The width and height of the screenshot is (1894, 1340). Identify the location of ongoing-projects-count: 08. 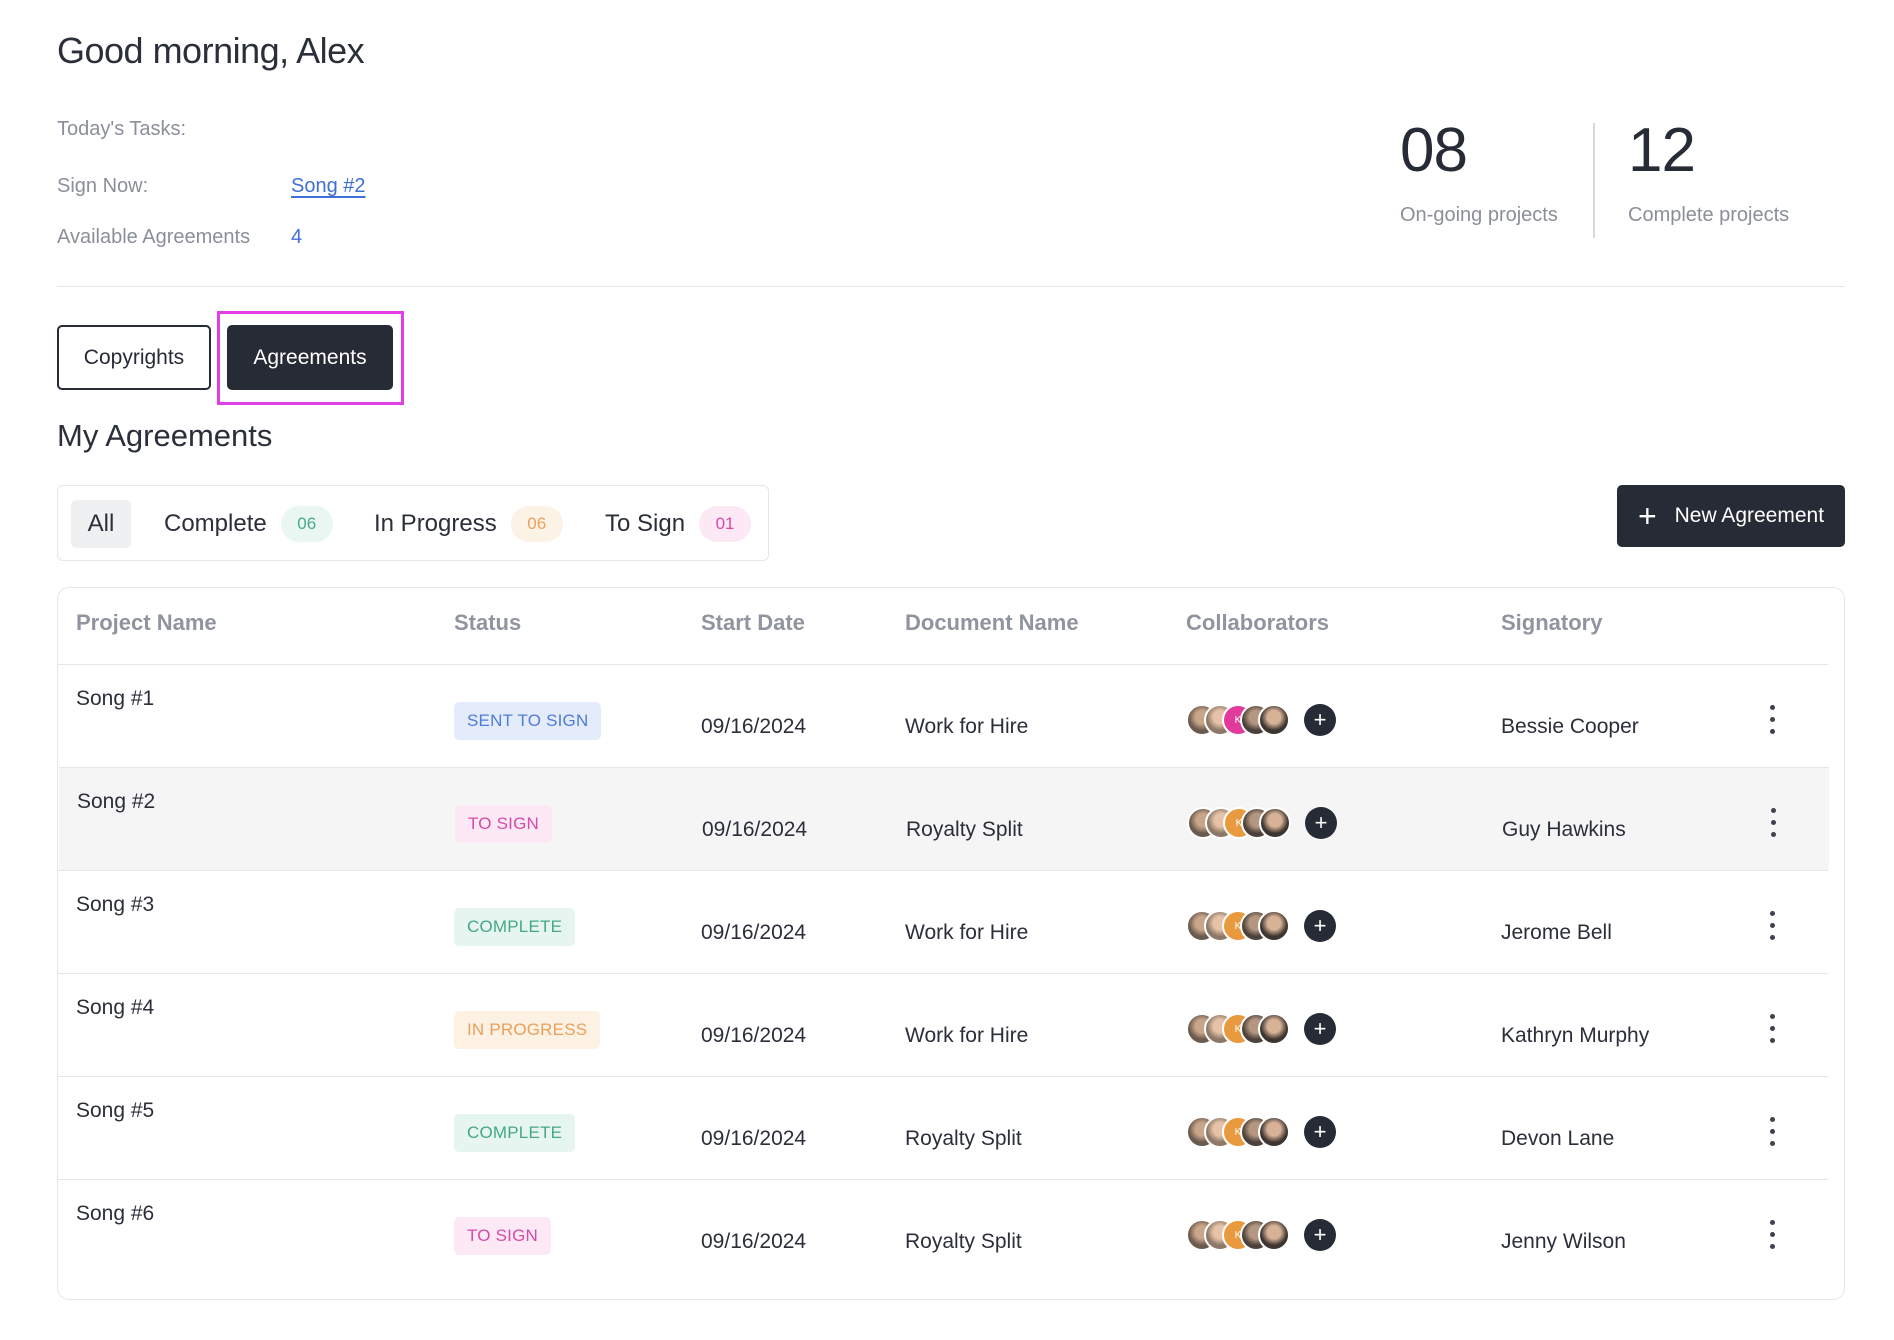
(1434, 150).